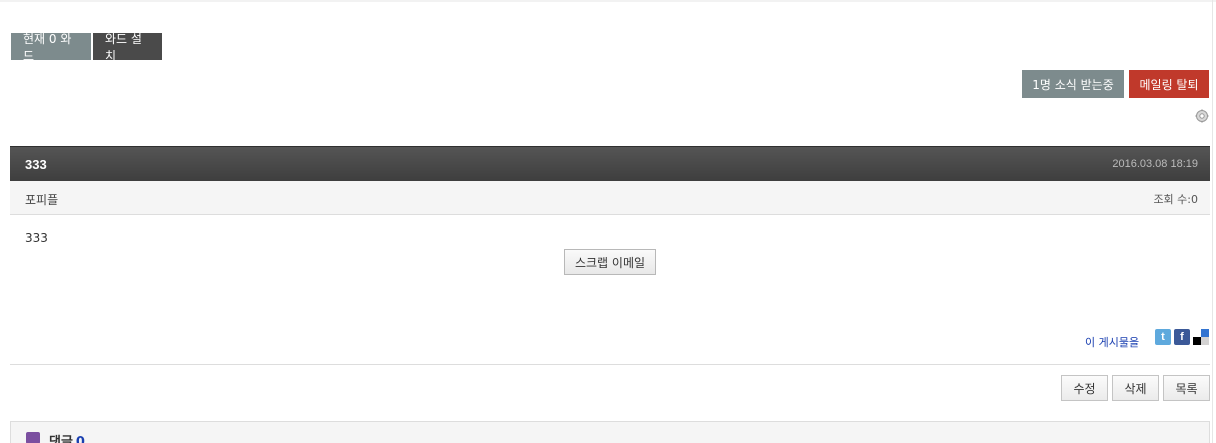 The image size is (1216, 443). I want to click on install-word-button: 와드 설치, so click(127, 47).